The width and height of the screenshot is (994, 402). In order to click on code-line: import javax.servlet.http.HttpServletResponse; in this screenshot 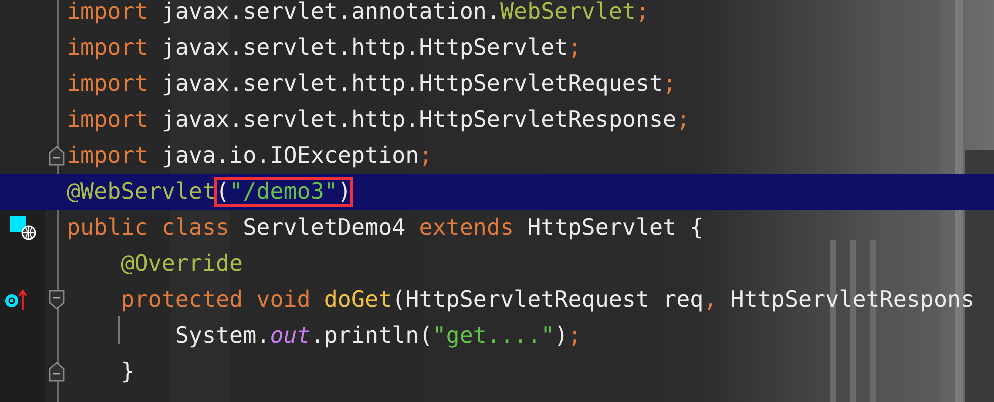, I will do `click(378, 120)`.